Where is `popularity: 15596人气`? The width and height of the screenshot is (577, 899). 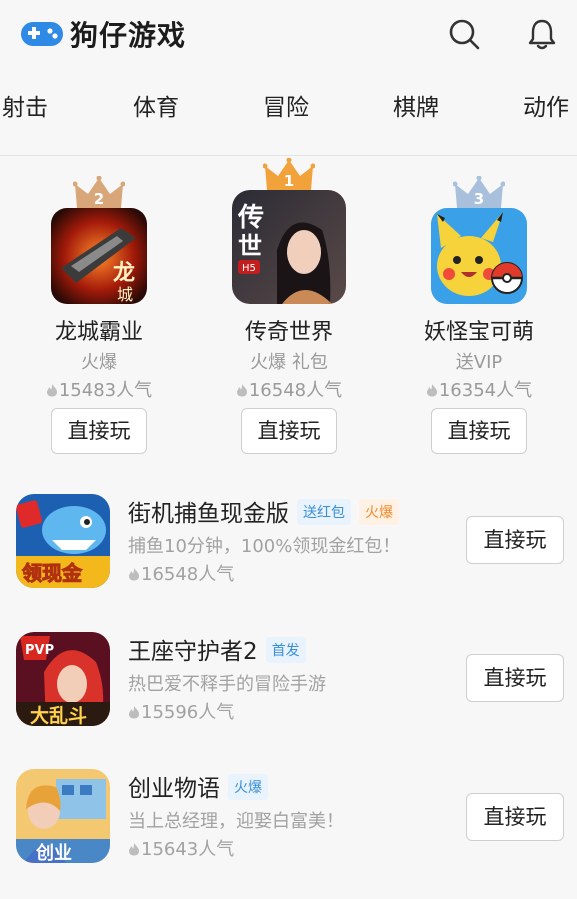 popularity: 15596人气 is located at coordinates (181, 711).